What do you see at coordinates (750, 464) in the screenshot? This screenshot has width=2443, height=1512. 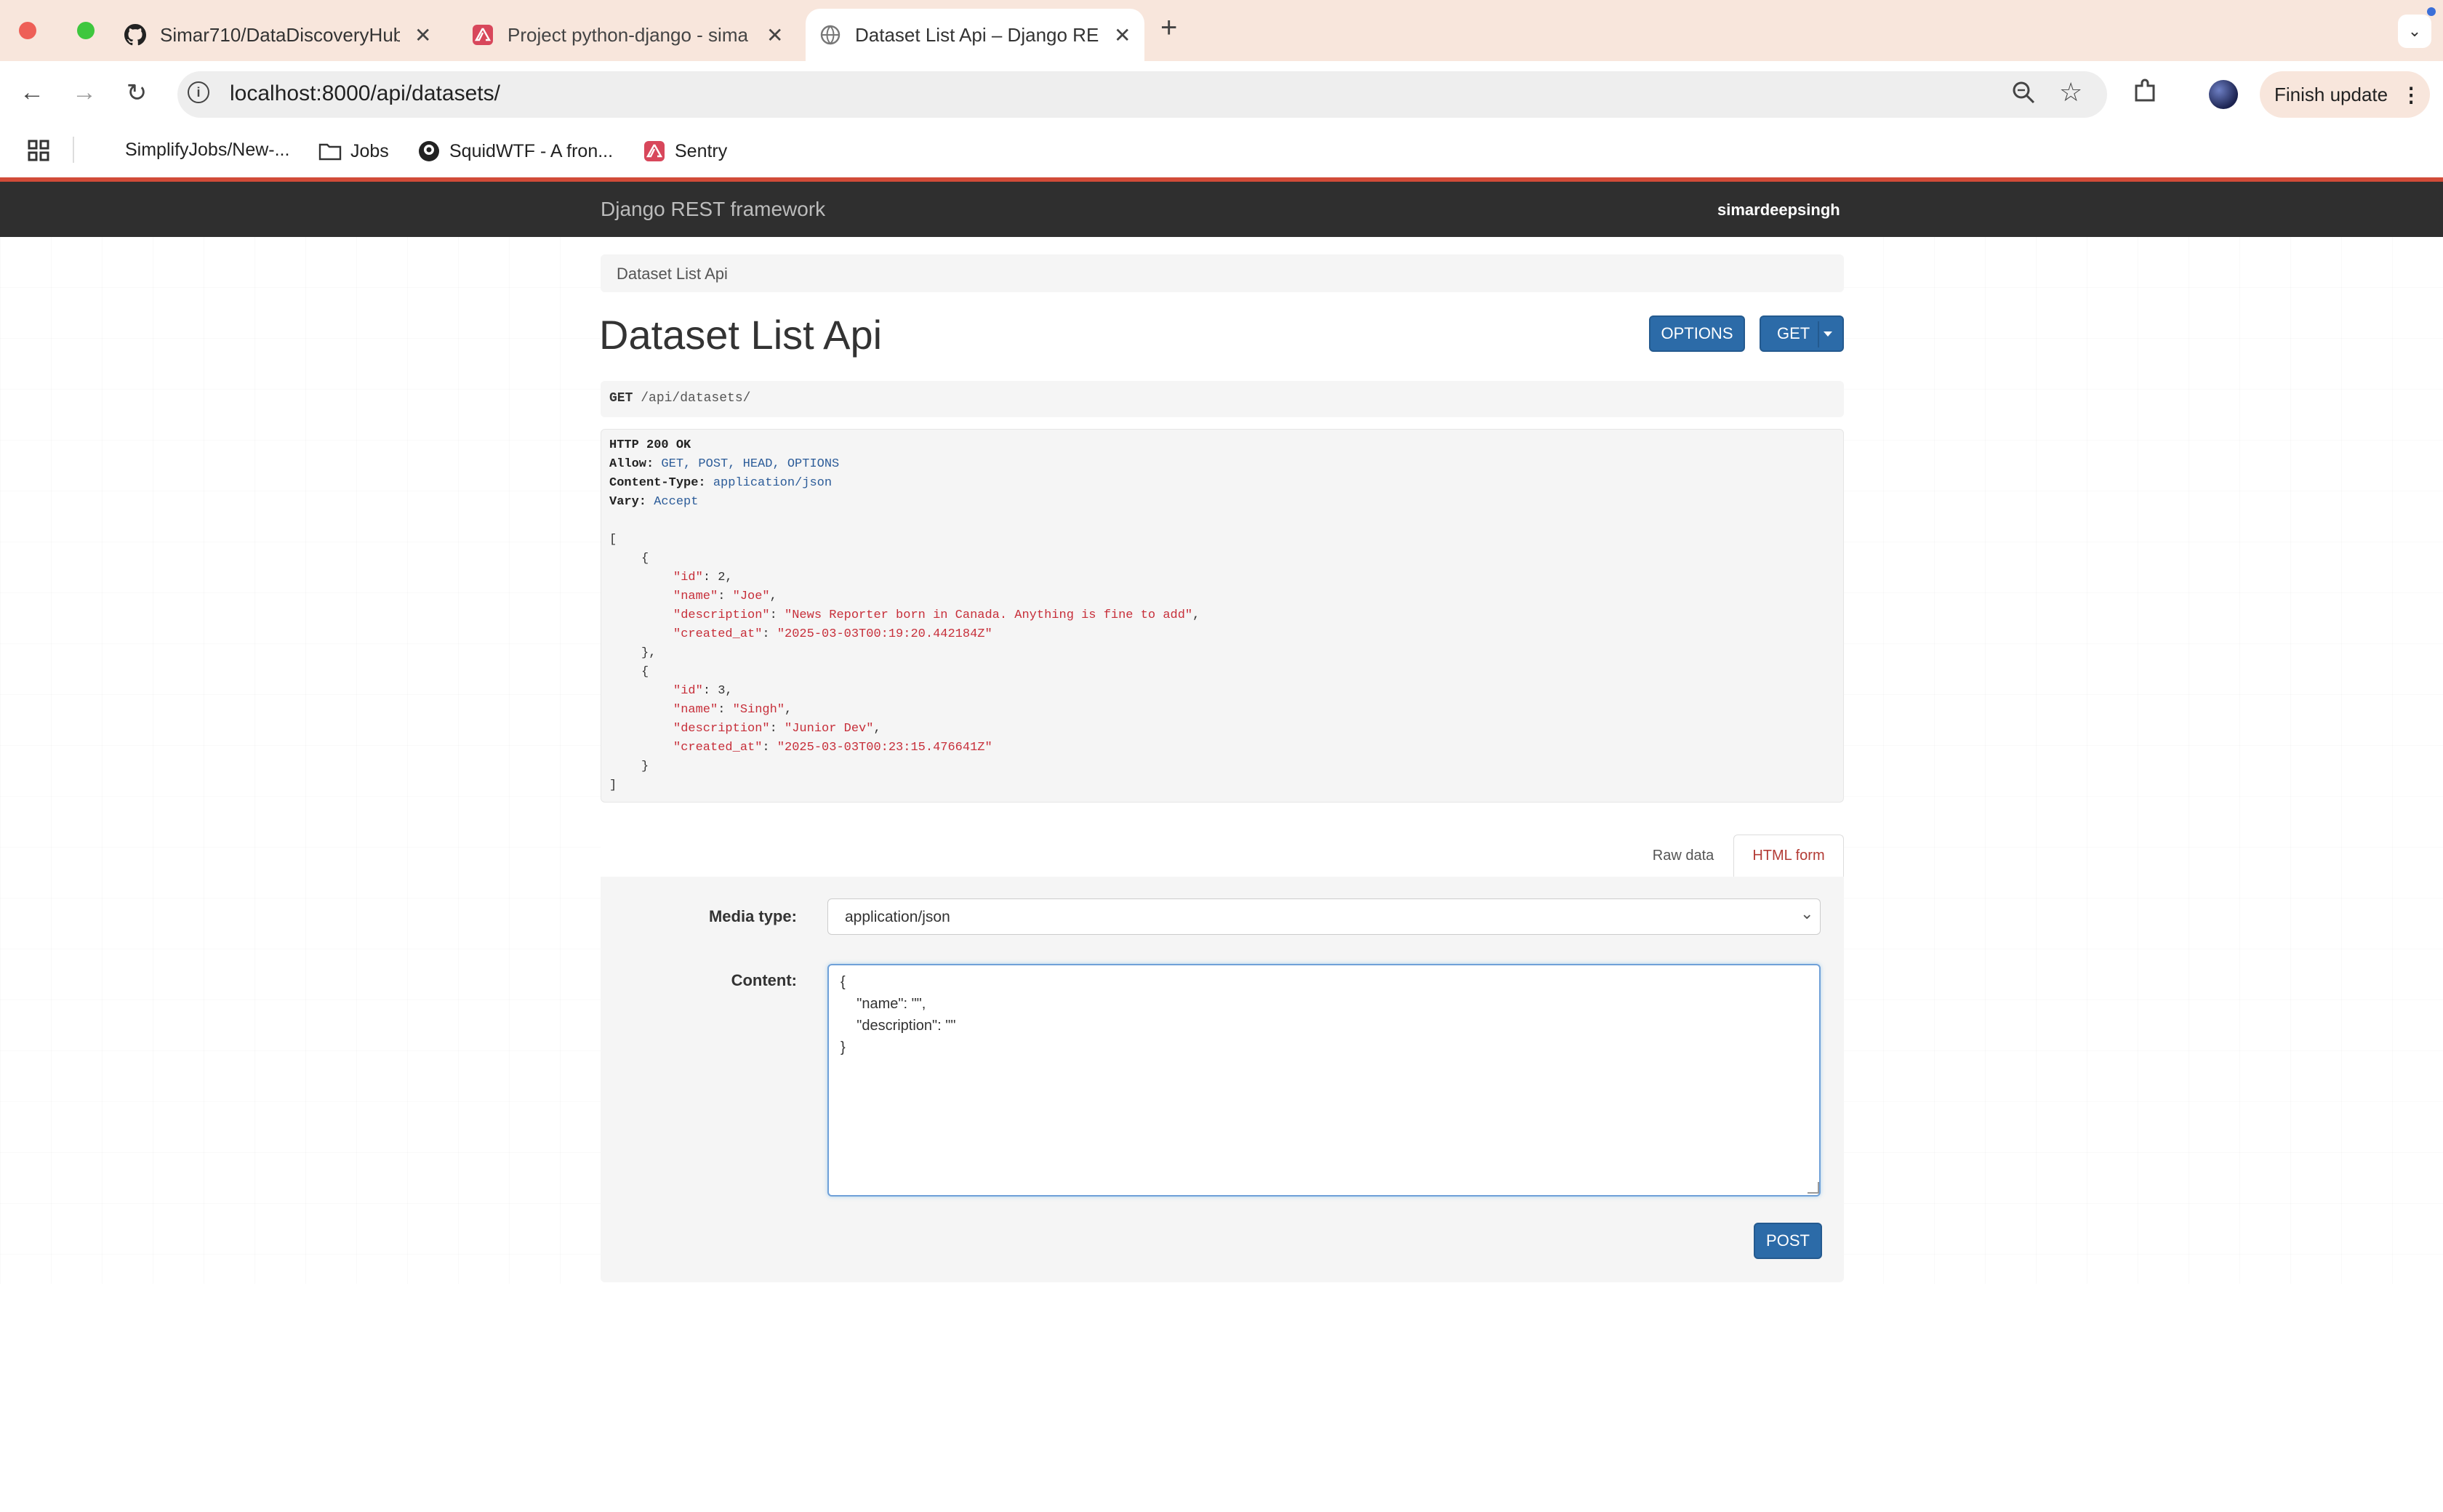 I see `header-value: GET, POST, HEAD, OPTIONS` at bounding box center [750, 464].